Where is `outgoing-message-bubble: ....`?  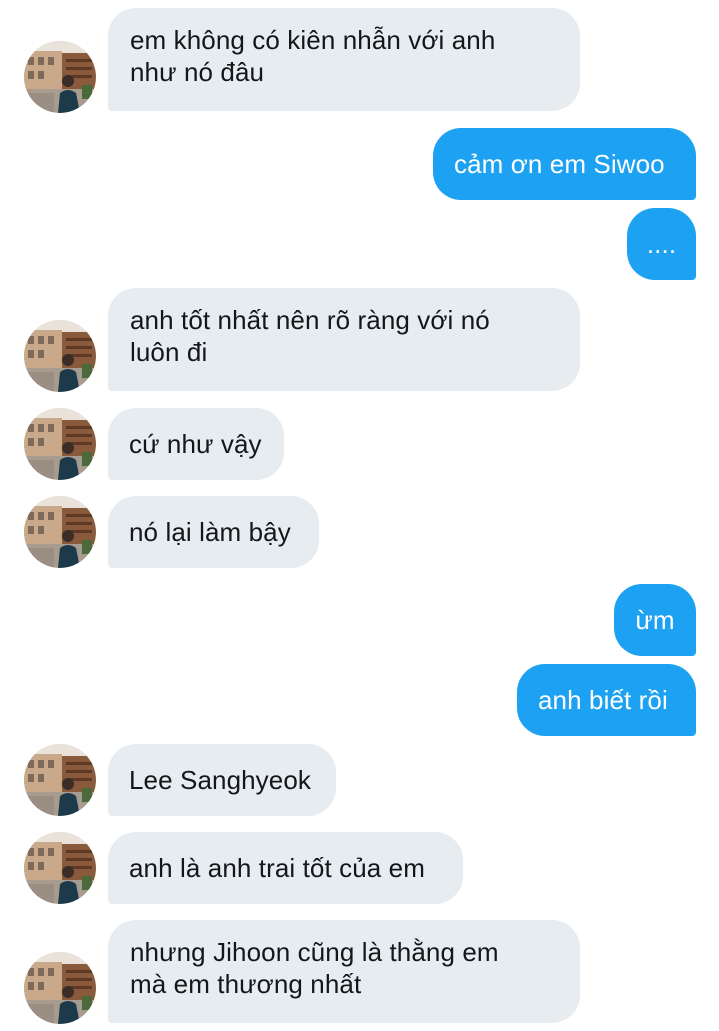
outgoing-message-bubble: .... is located at coordinates (661, 244).